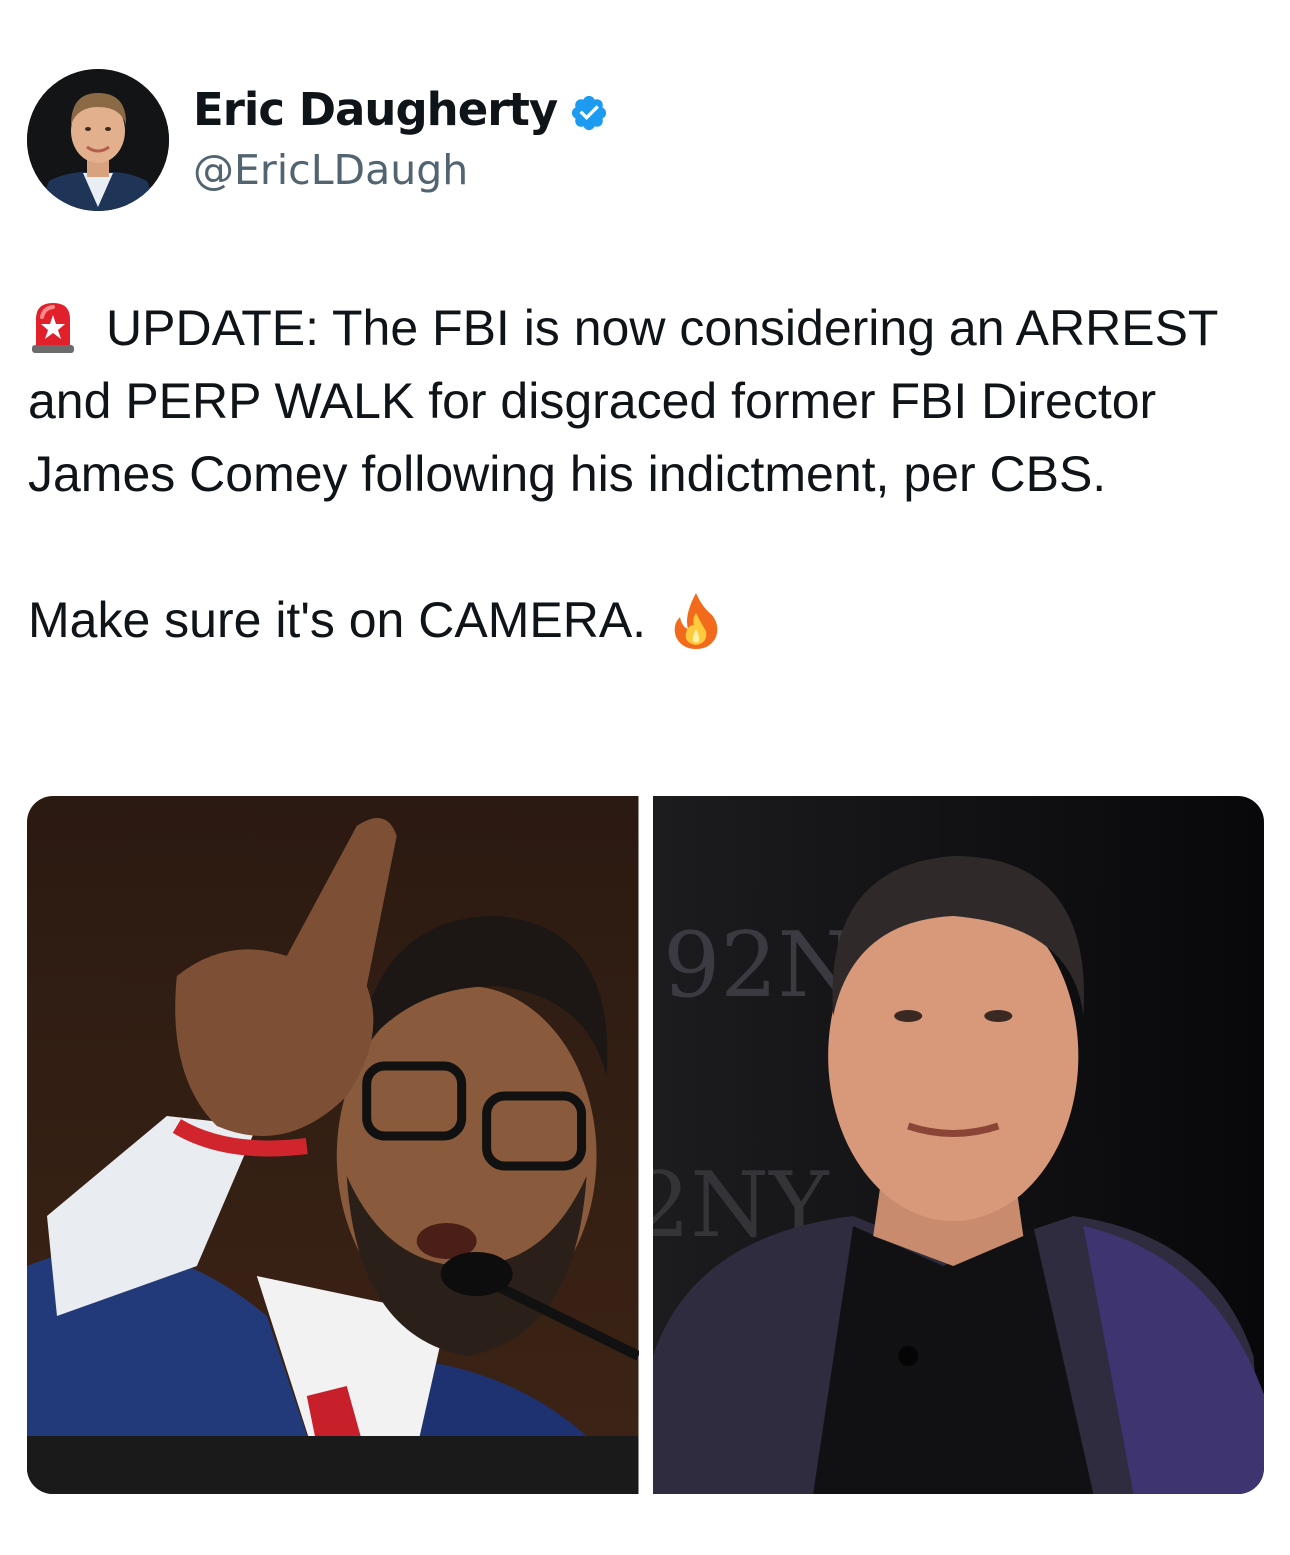 This screenshot has width=1290, height=1555. I want to click on police-light-icon, so click(53, 327).